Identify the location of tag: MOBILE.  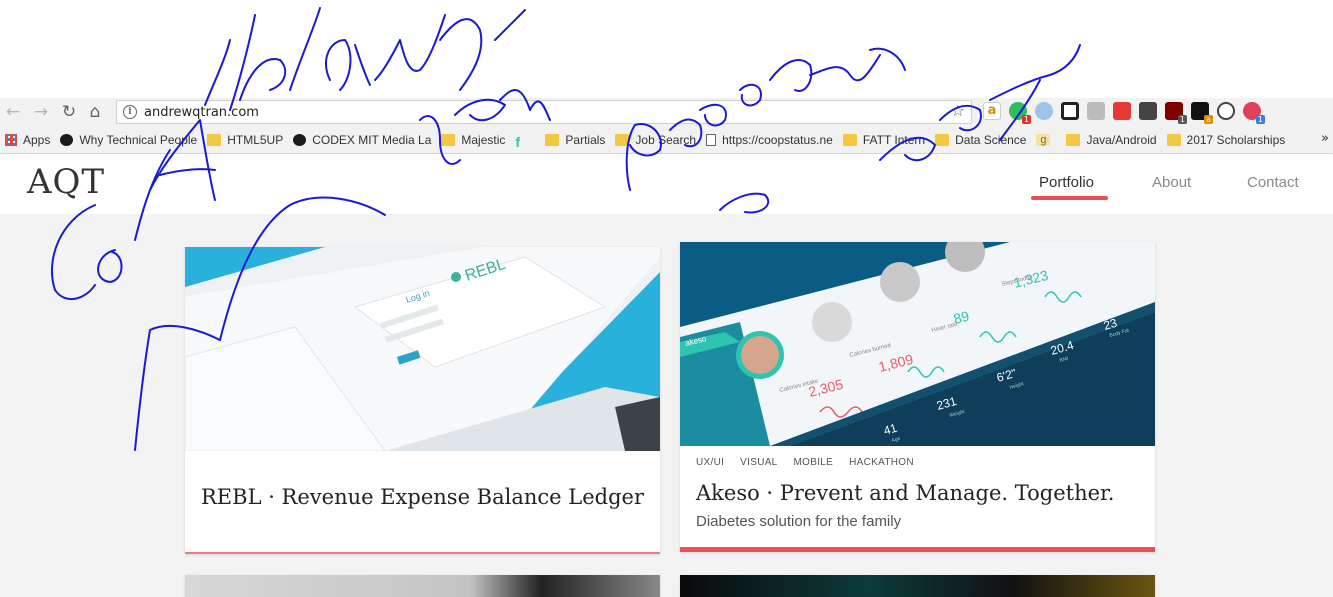
(814, 462).